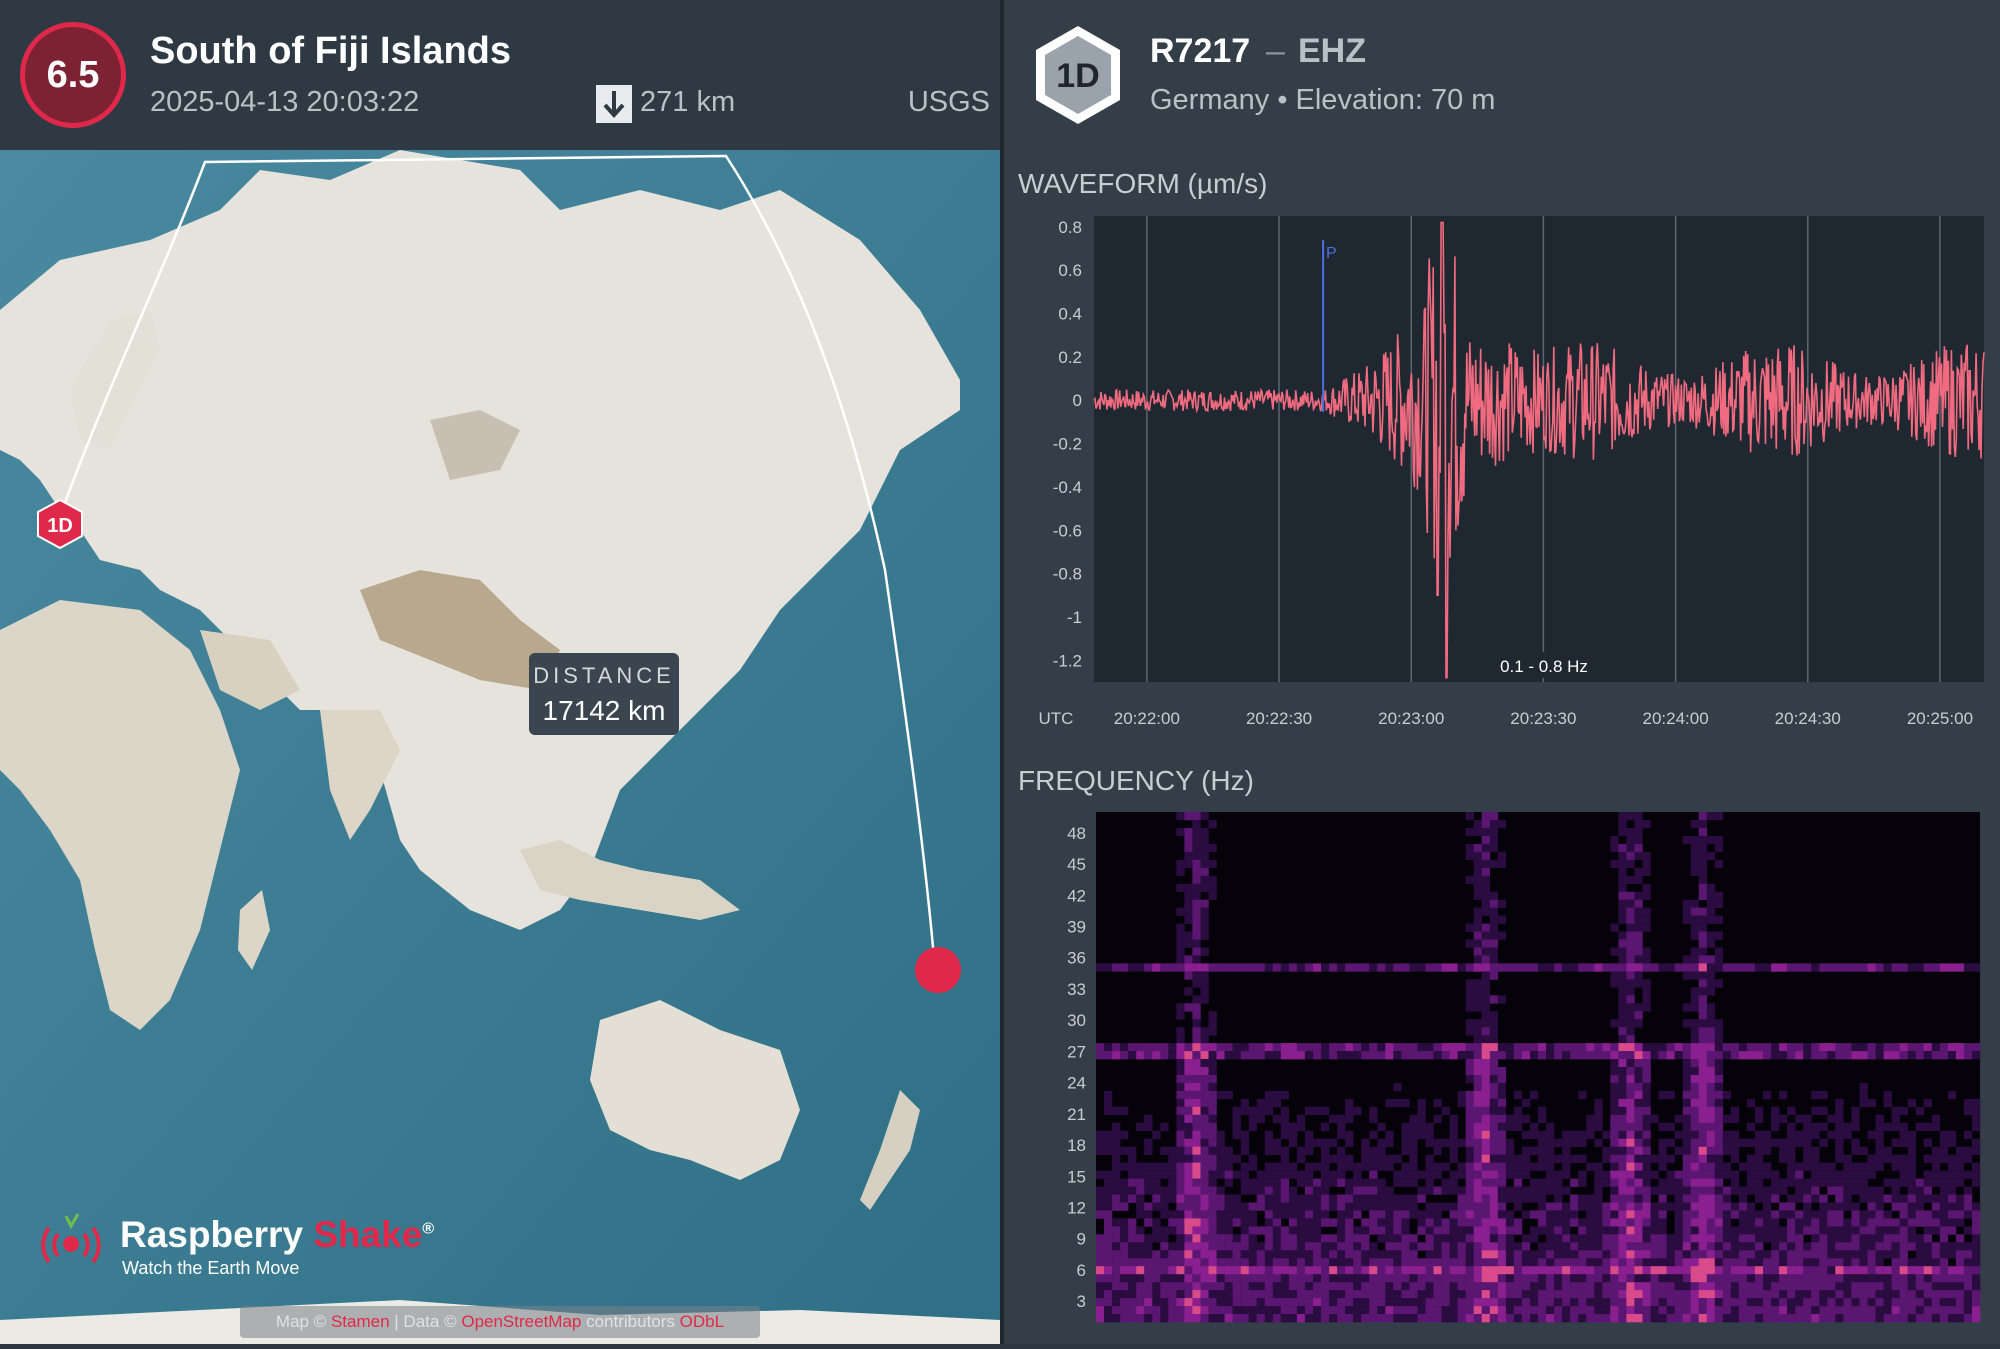 This screenshot has height=1349, width=2000. Describe the element at coordinates (1332, 51) in the screenshot. I see `station-channel: EHZ` at that location.